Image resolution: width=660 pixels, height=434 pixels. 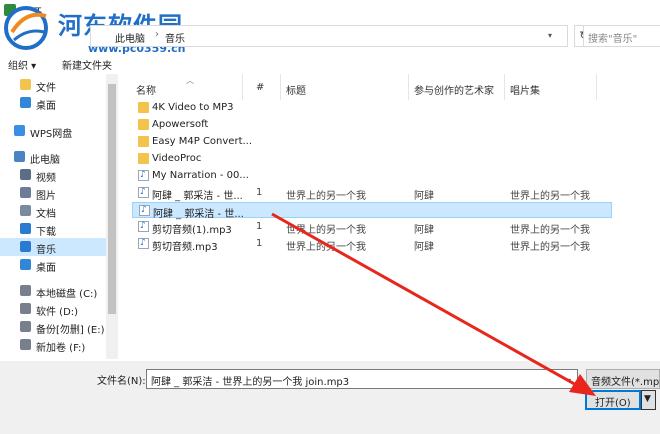 I want to click on search-input: 搜索"音乐", so click(x=621, y=36).